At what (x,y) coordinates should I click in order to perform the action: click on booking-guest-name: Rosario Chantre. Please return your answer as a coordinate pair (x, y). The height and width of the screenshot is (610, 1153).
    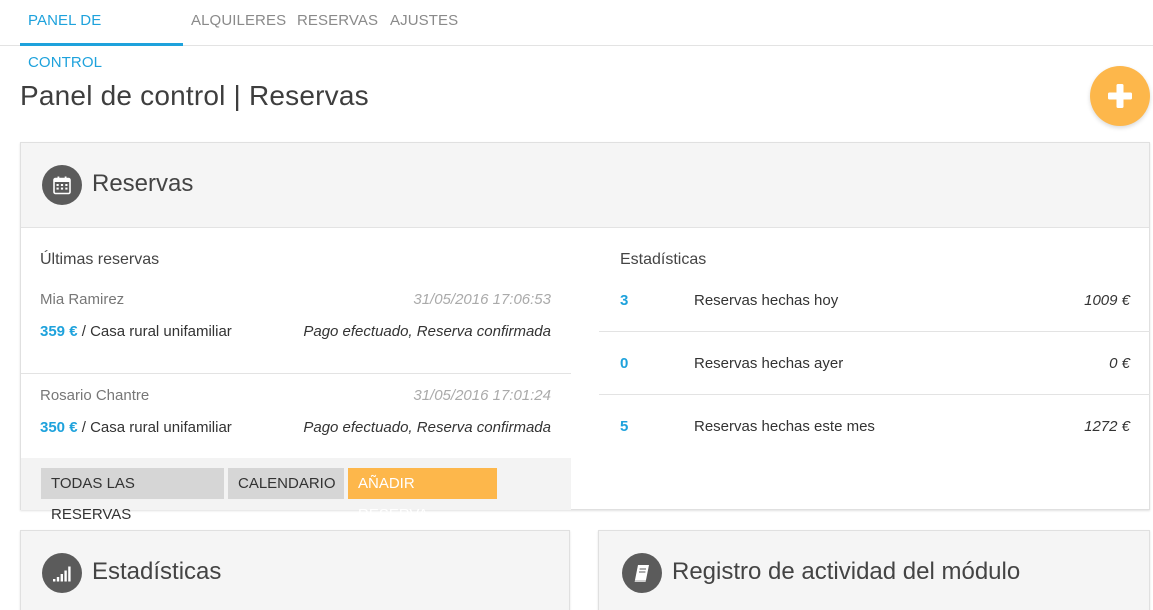
    Looking at the image, I should click on (95, 395).